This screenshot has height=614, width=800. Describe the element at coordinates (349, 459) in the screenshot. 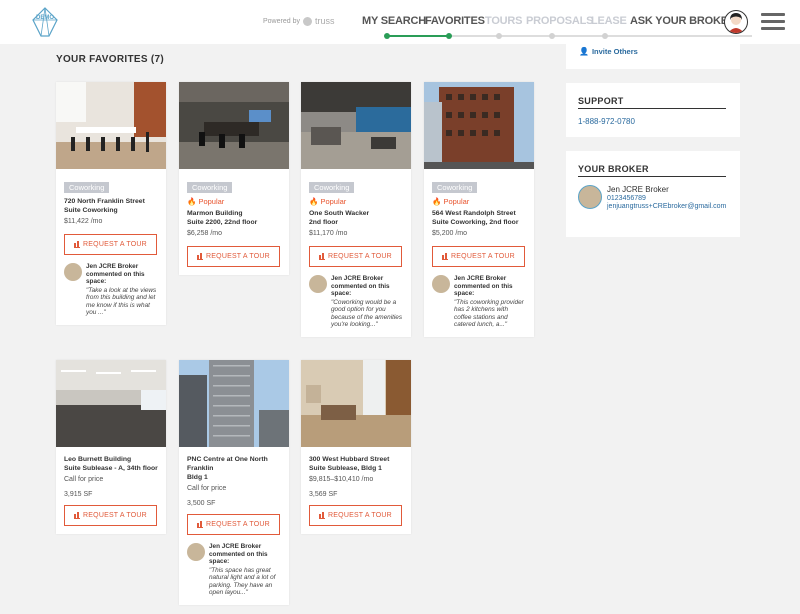

I see `address-line: 300 West Hubbard Street` at that location.